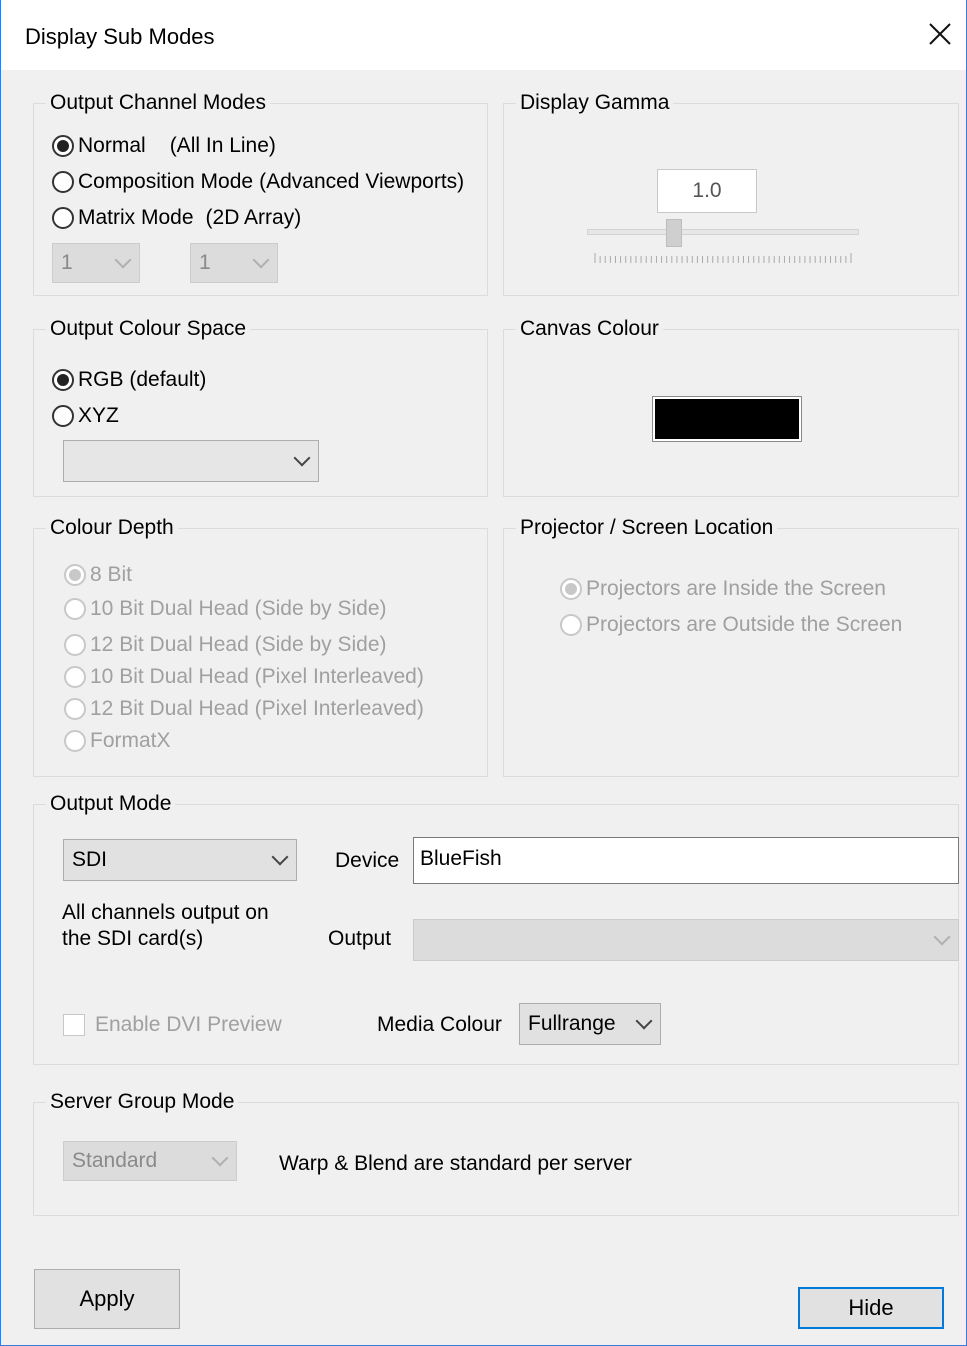  I want to click on matrix-columns-value: 1, so click(67, 262).